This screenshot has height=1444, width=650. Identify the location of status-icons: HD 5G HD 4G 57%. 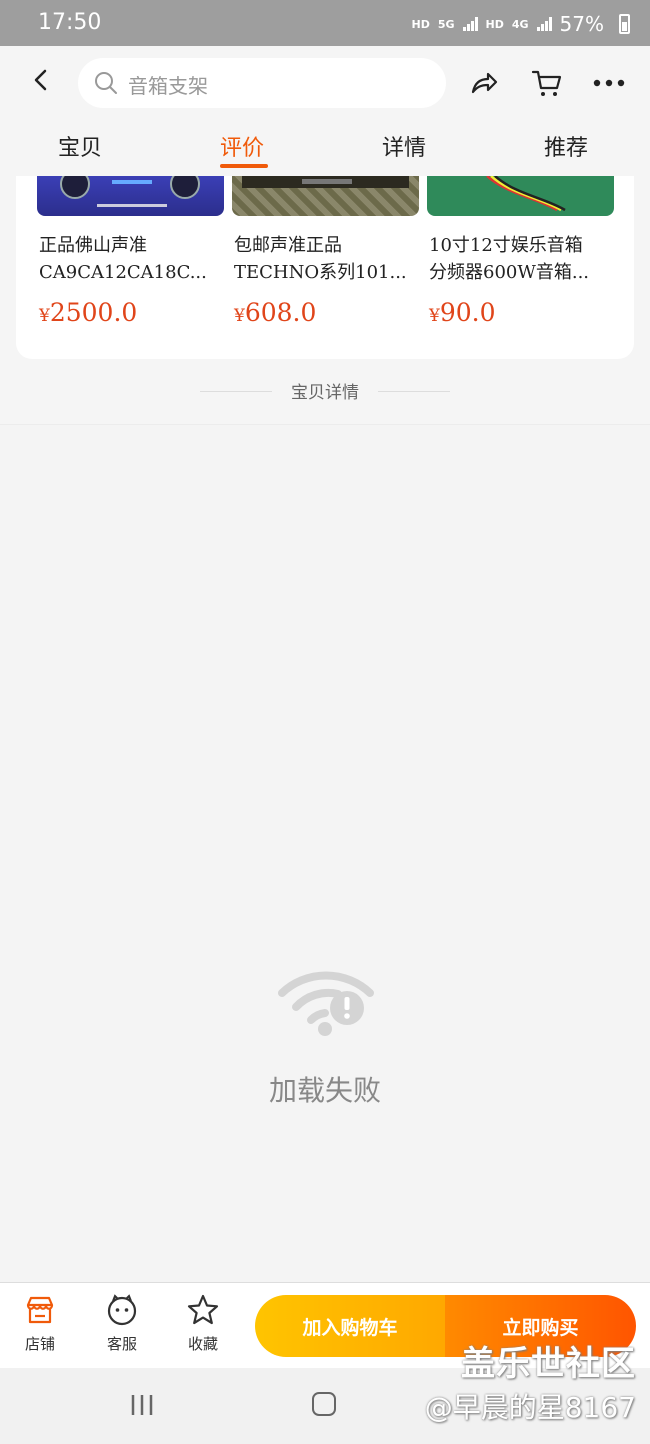
(507, 24).